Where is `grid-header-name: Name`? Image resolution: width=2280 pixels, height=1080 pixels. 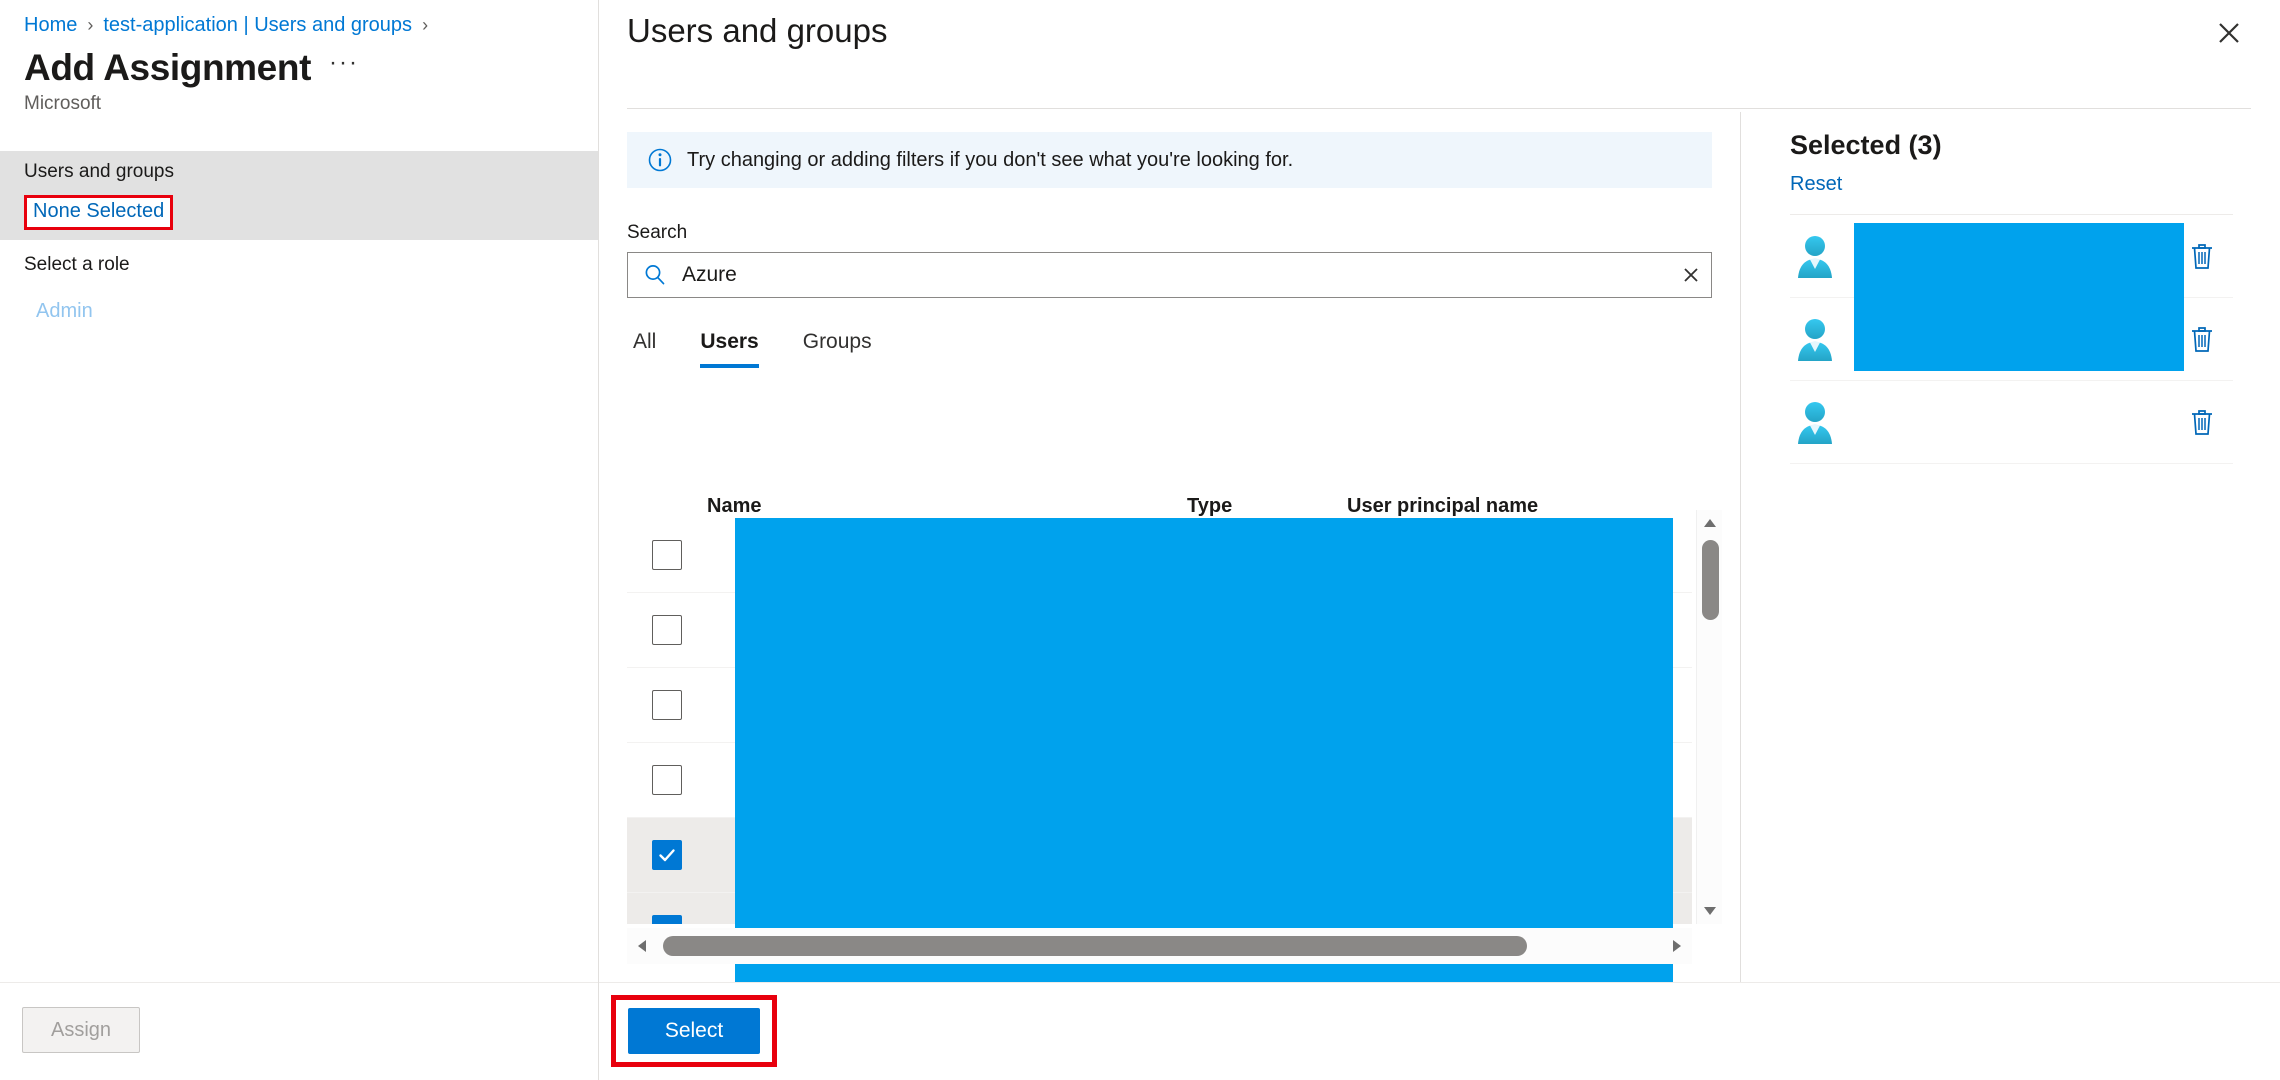 grid-header-name: Name is located at coordinates (734, 506).